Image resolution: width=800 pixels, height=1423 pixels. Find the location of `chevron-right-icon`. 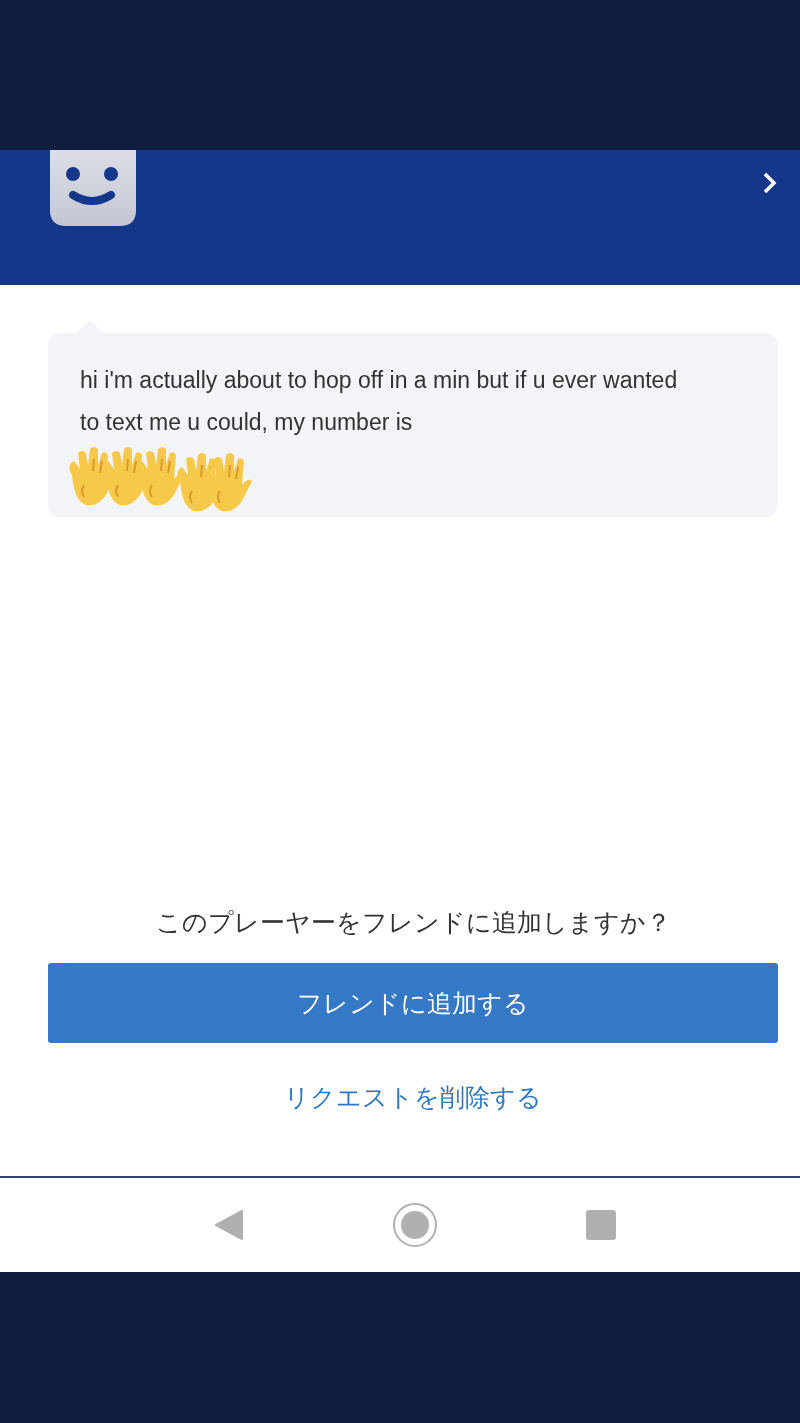

chevron-right-icon is located at coordinates (770, 183).